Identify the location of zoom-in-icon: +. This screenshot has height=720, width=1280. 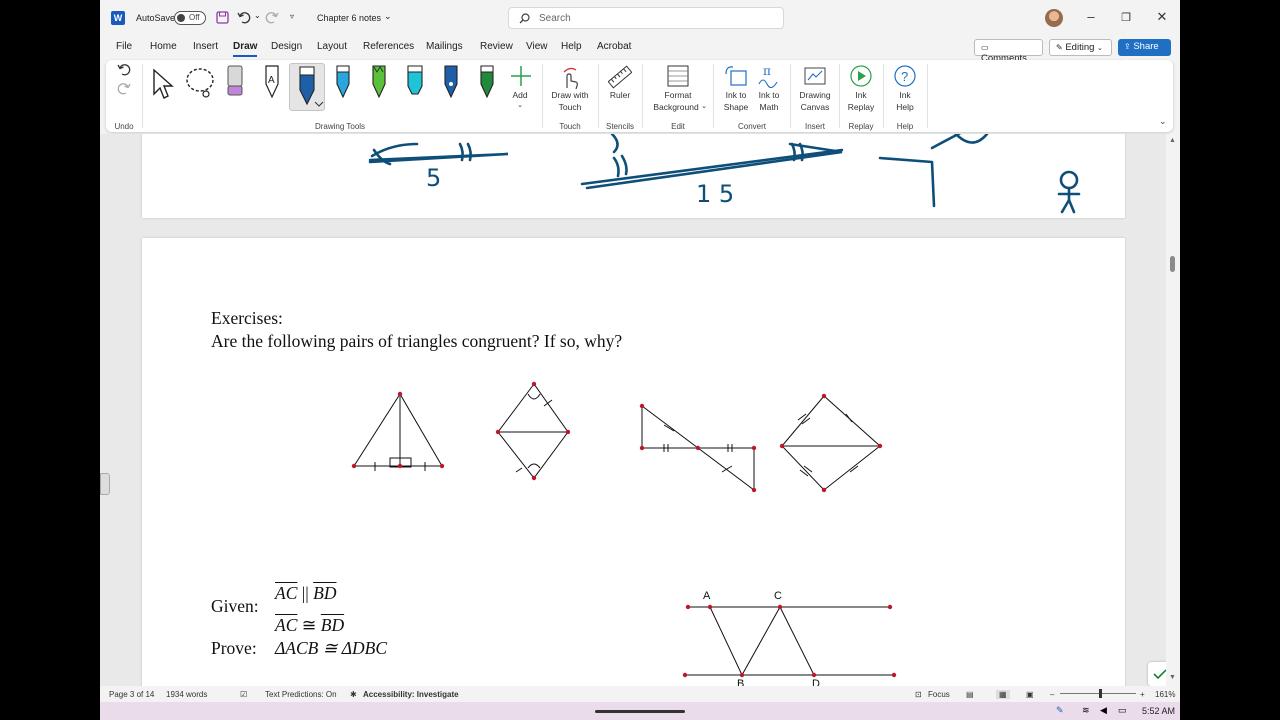
(1142, 694).